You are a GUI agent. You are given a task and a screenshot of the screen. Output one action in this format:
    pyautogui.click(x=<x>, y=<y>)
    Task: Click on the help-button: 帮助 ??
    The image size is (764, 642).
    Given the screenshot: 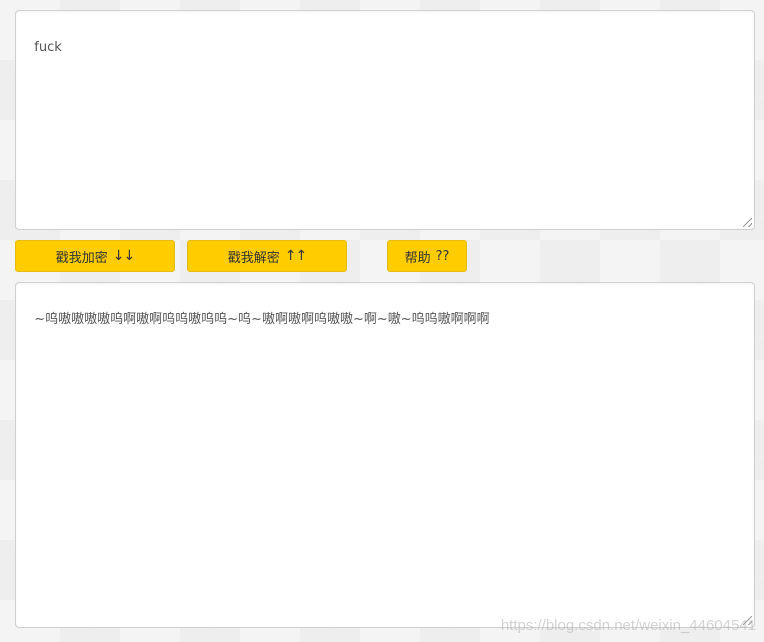 What is the action you would take?
    pyautogui.click(x=427, y=256)
    